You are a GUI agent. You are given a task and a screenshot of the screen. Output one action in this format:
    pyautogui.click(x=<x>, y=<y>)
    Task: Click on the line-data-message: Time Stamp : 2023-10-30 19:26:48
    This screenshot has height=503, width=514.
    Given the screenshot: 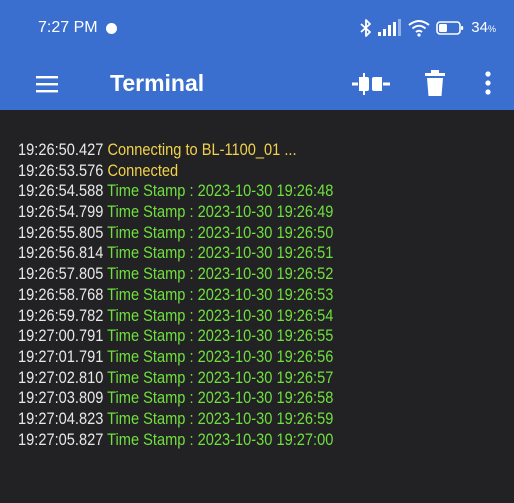 What is the action you would take?
    pyautogui.click(x=220, y=191)
    